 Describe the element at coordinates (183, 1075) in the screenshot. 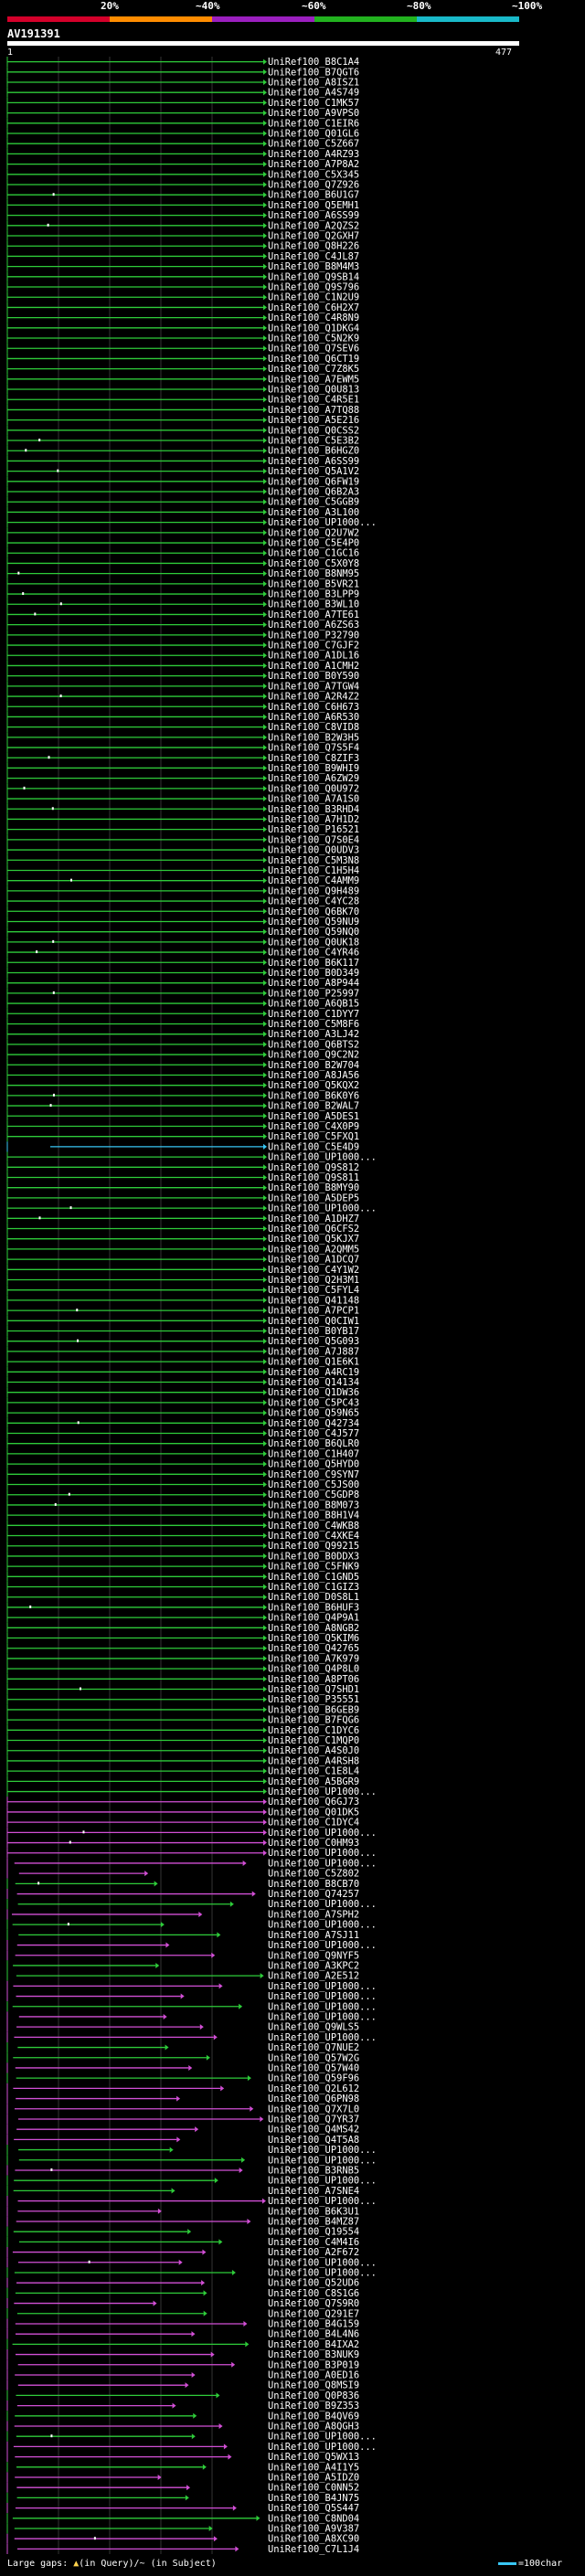

I see `hit-row: UniRef100_A8JA56` at that location.